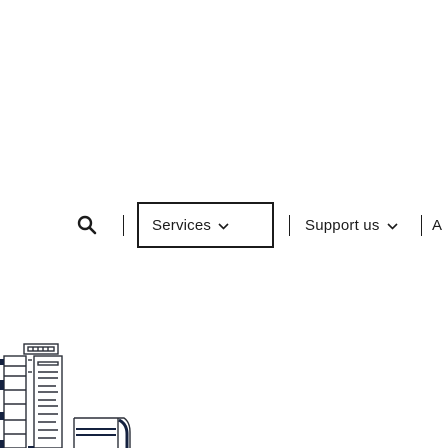  I want to click on search-button, so click(87, 225).